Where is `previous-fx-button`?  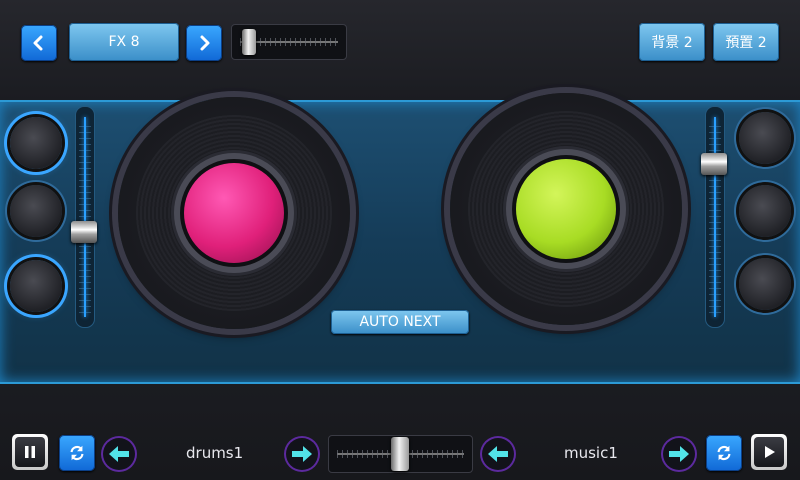 previous-fx-button is located at coordinates (39, 43).